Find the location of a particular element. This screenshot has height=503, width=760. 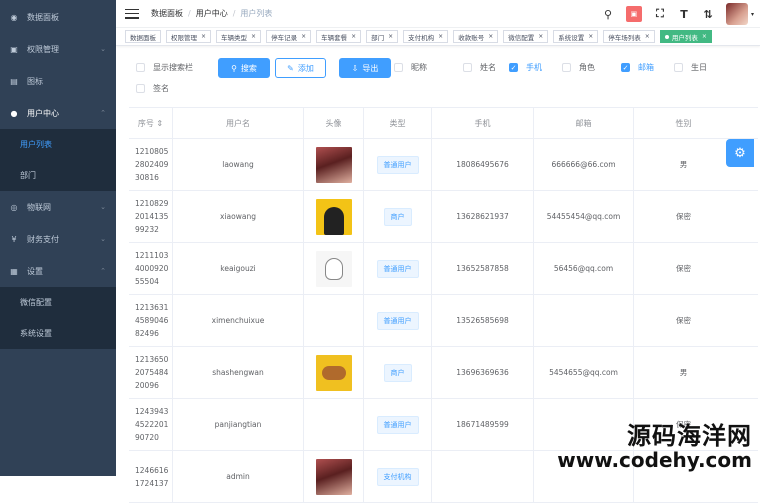

download-icon: ⇩ is located at coordinates (355, 68).